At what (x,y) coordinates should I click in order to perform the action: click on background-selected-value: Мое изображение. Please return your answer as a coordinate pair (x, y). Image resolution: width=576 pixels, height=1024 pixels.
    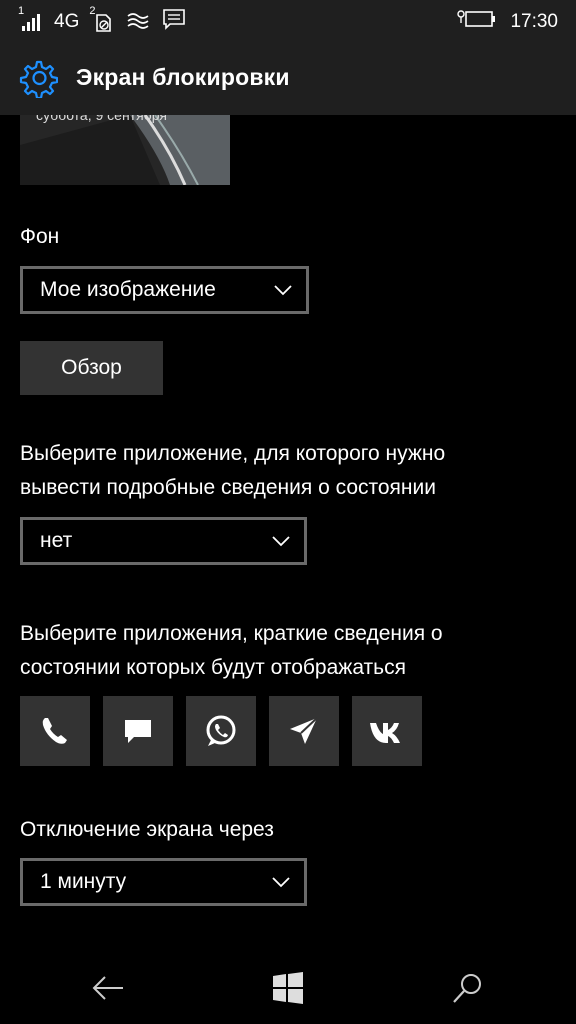
    Looking at the image, I should click on (128, 289).